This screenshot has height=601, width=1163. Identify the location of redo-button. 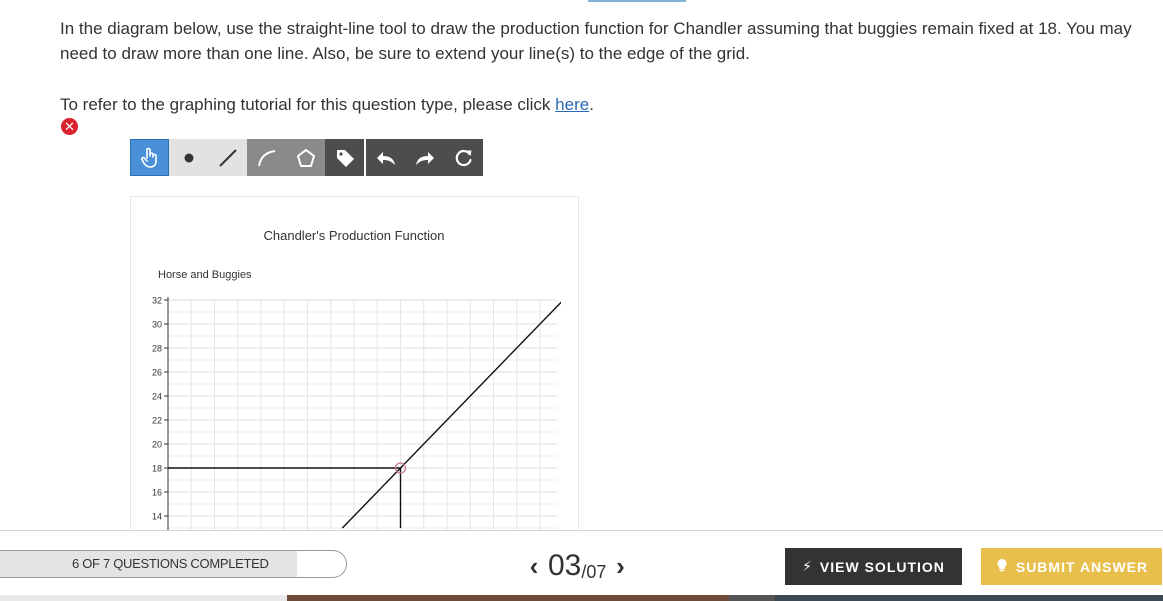
(424, 157).